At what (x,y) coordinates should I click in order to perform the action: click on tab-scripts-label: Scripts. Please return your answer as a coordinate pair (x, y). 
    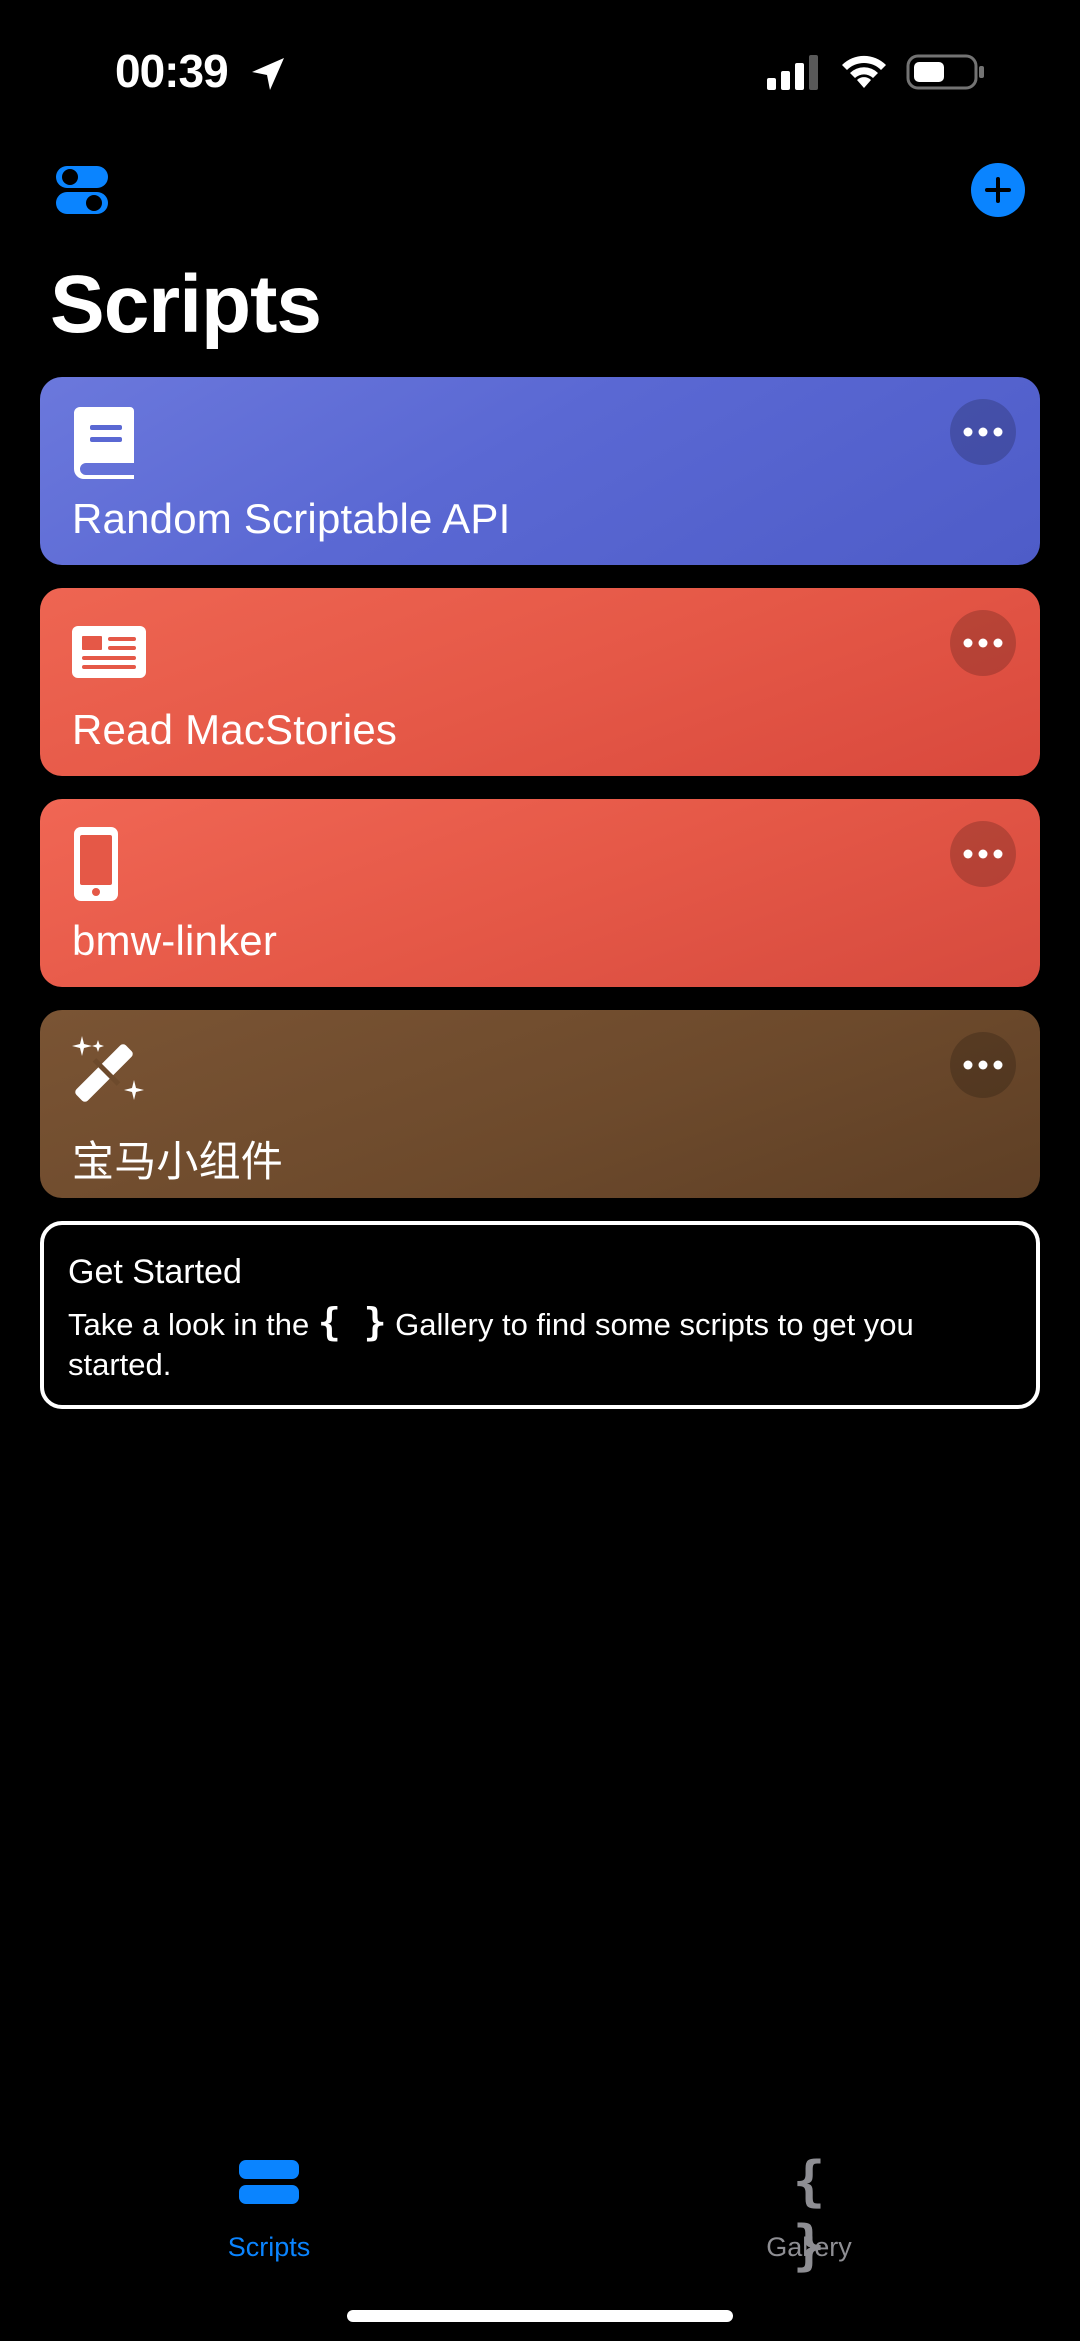
    Looking at the image, I should click on (269, 2247).